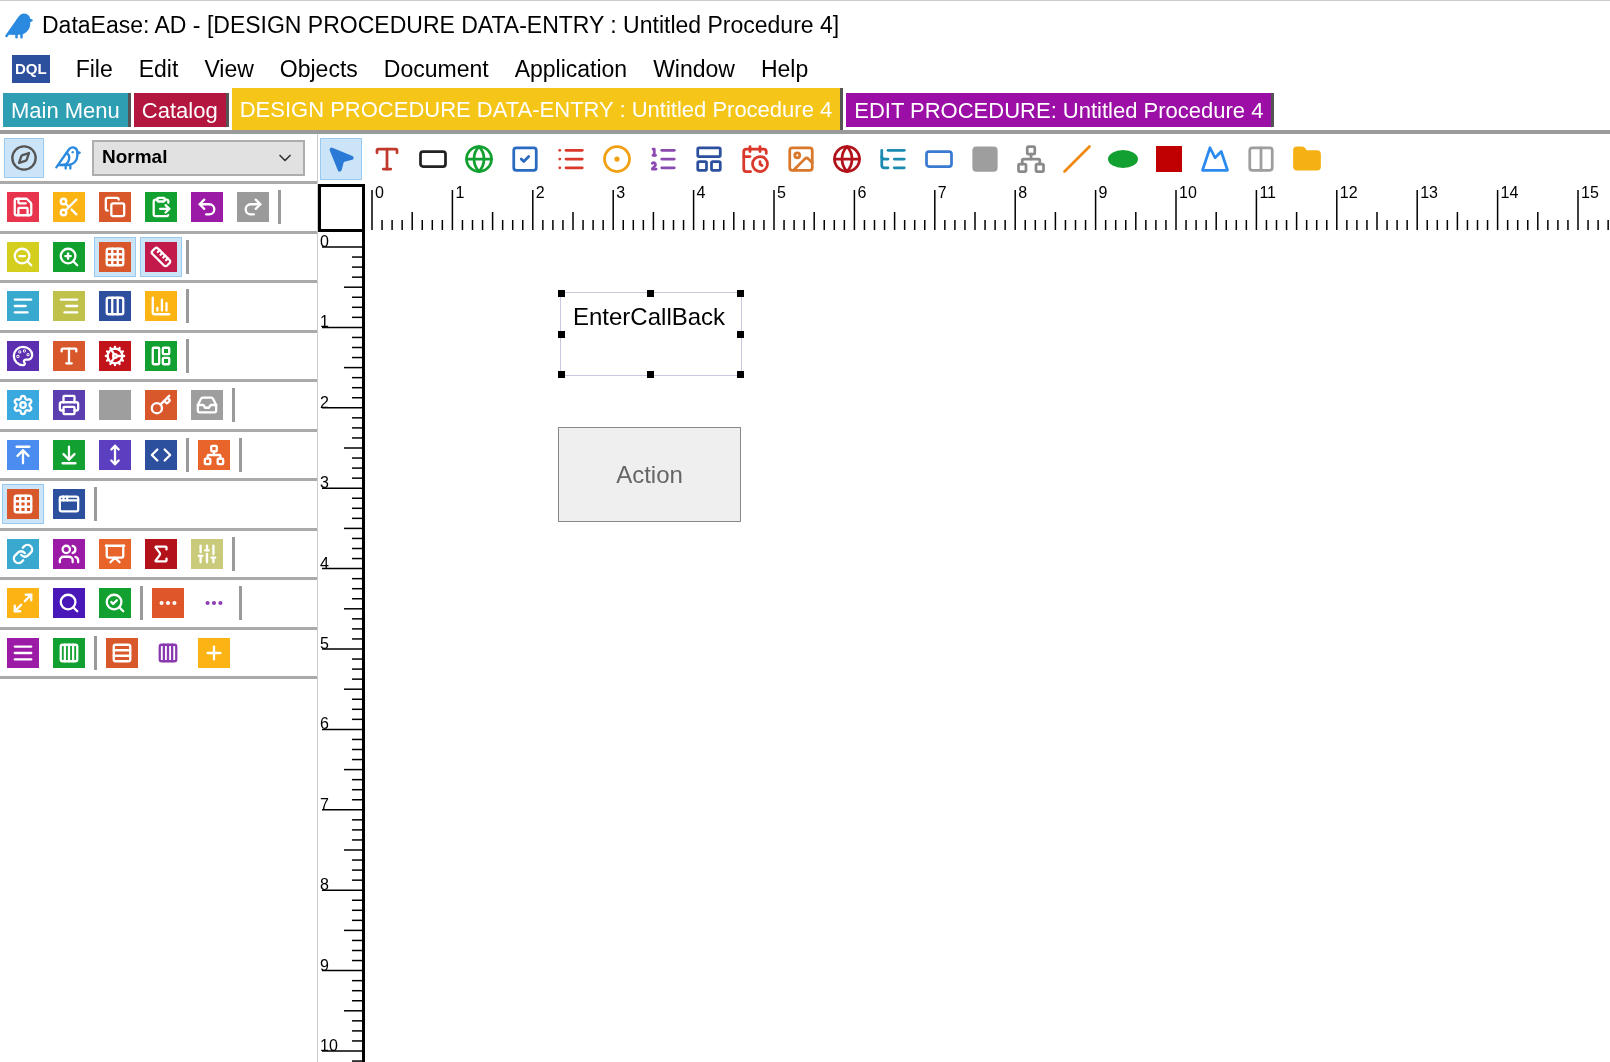 Image resolution: width=1610 pixels, height=1062 pixels. What do you see at coordinates (1267, 193) in the screenshot?
I see `ruler-label: 11` at bounding box center [1267, 193].